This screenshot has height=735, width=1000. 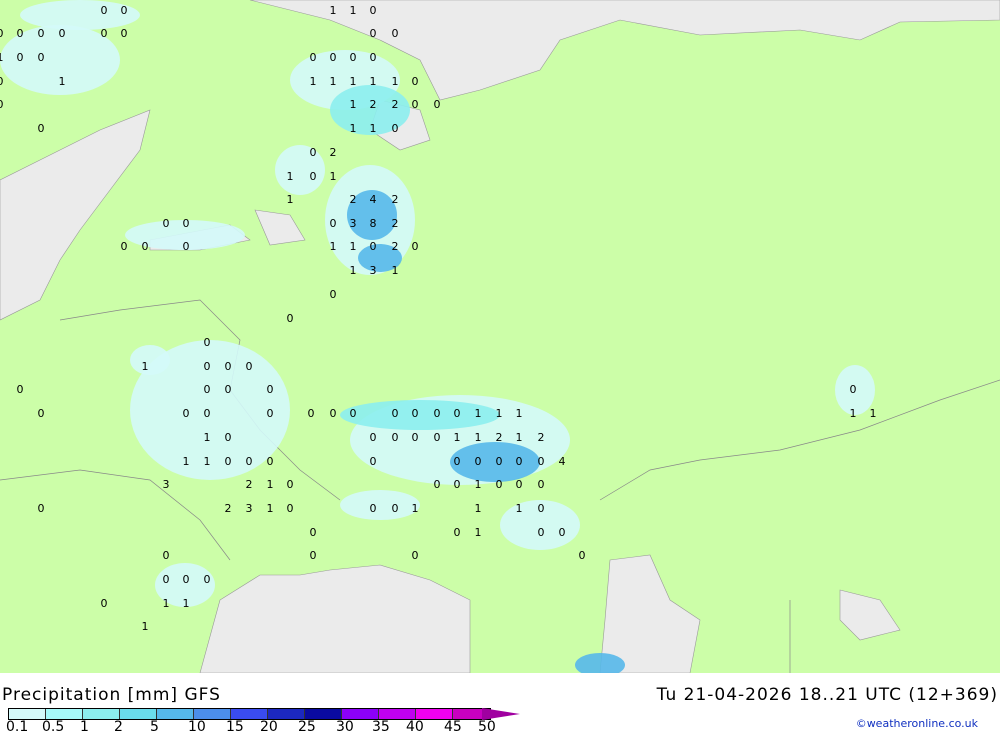 What do you see at coordinates (111, 695) in the screenshot?
I see `map-title: Precipitation [mm] GFS` at bounding box center [111, 695].